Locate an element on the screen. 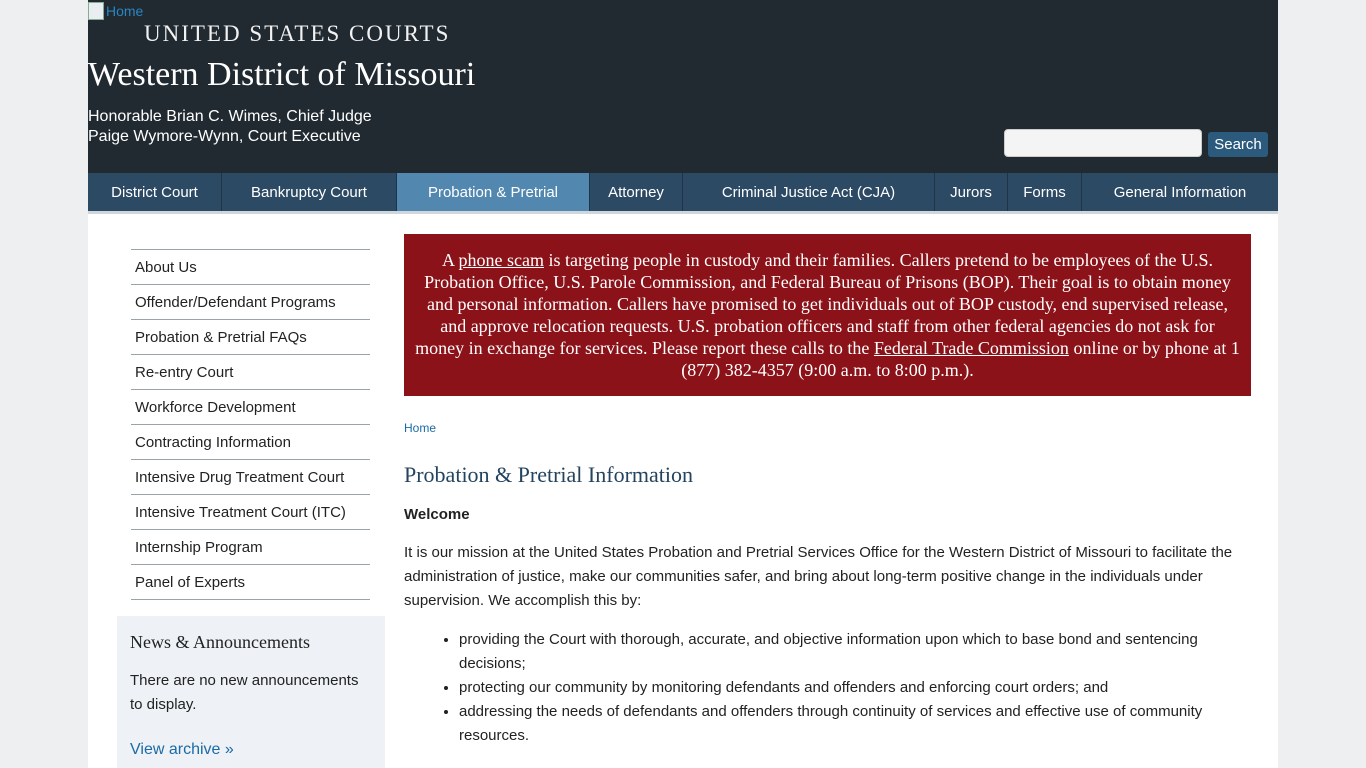  nav-general-information: General Information is located at coordinates (1180, 192).